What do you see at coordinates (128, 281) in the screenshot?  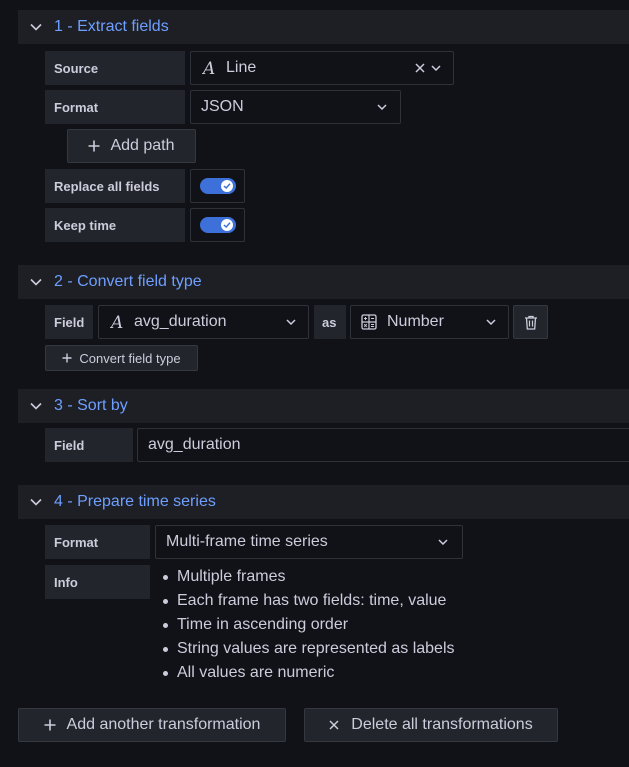 I see `section-title: 2 - Convert field type` at bounding box center [128, 281].